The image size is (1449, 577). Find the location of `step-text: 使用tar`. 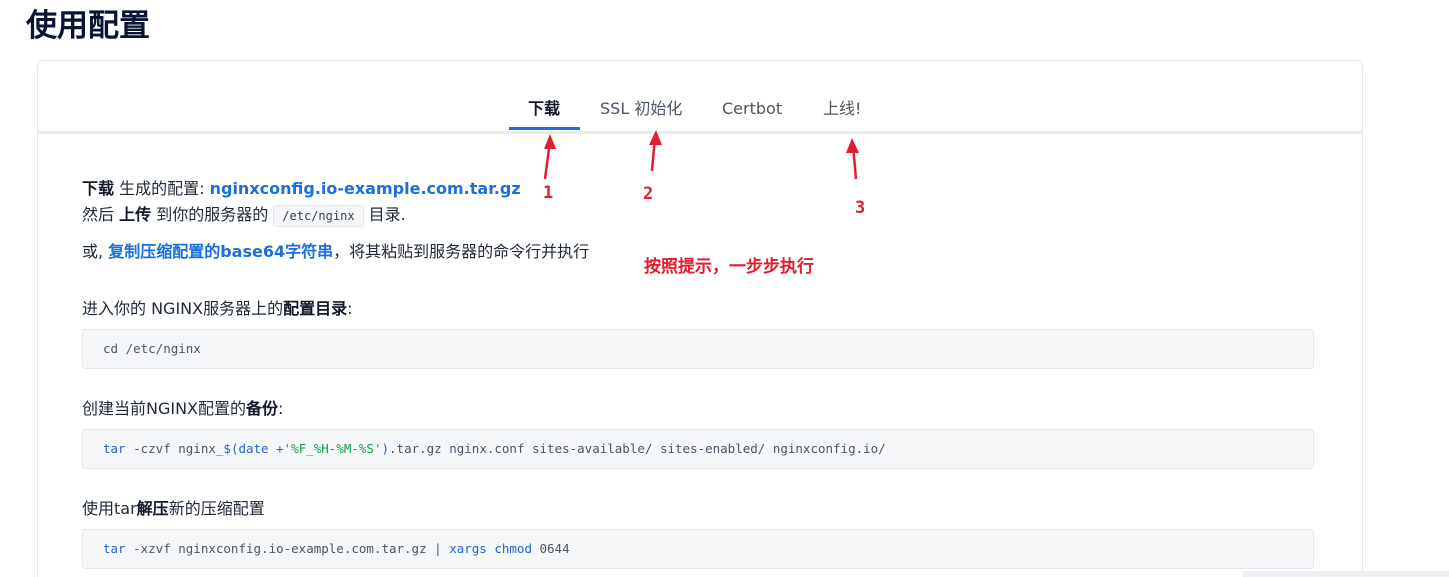

step-text: 使用tar is located at coordinates (109, 508).